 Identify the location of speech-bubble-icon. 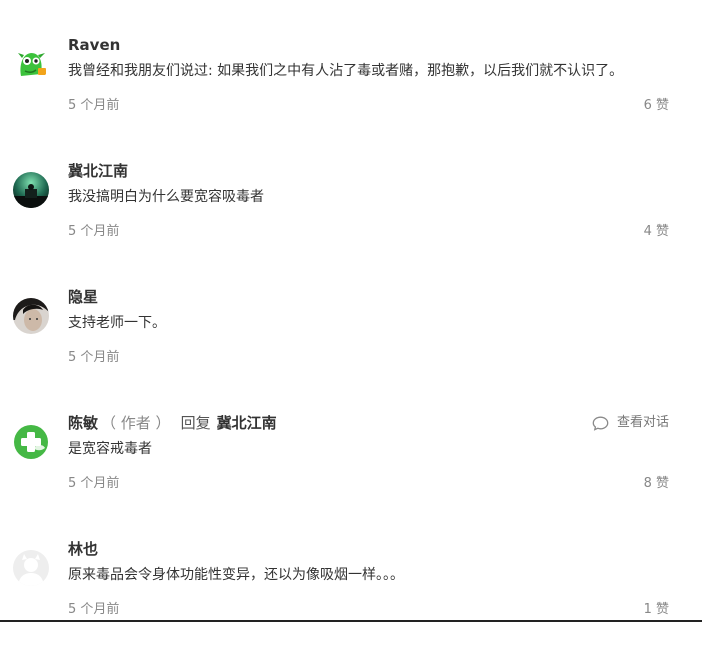
(600, 423).